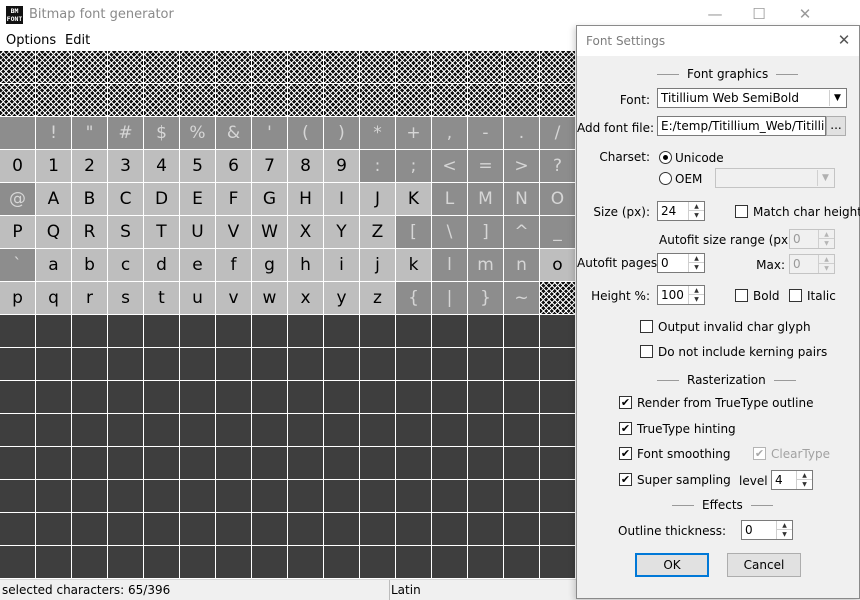 This screenshot has height=600, width=860. Describe the element at coordinates (198, 232) in the screenshot. I see `char-cell: U` at that location.